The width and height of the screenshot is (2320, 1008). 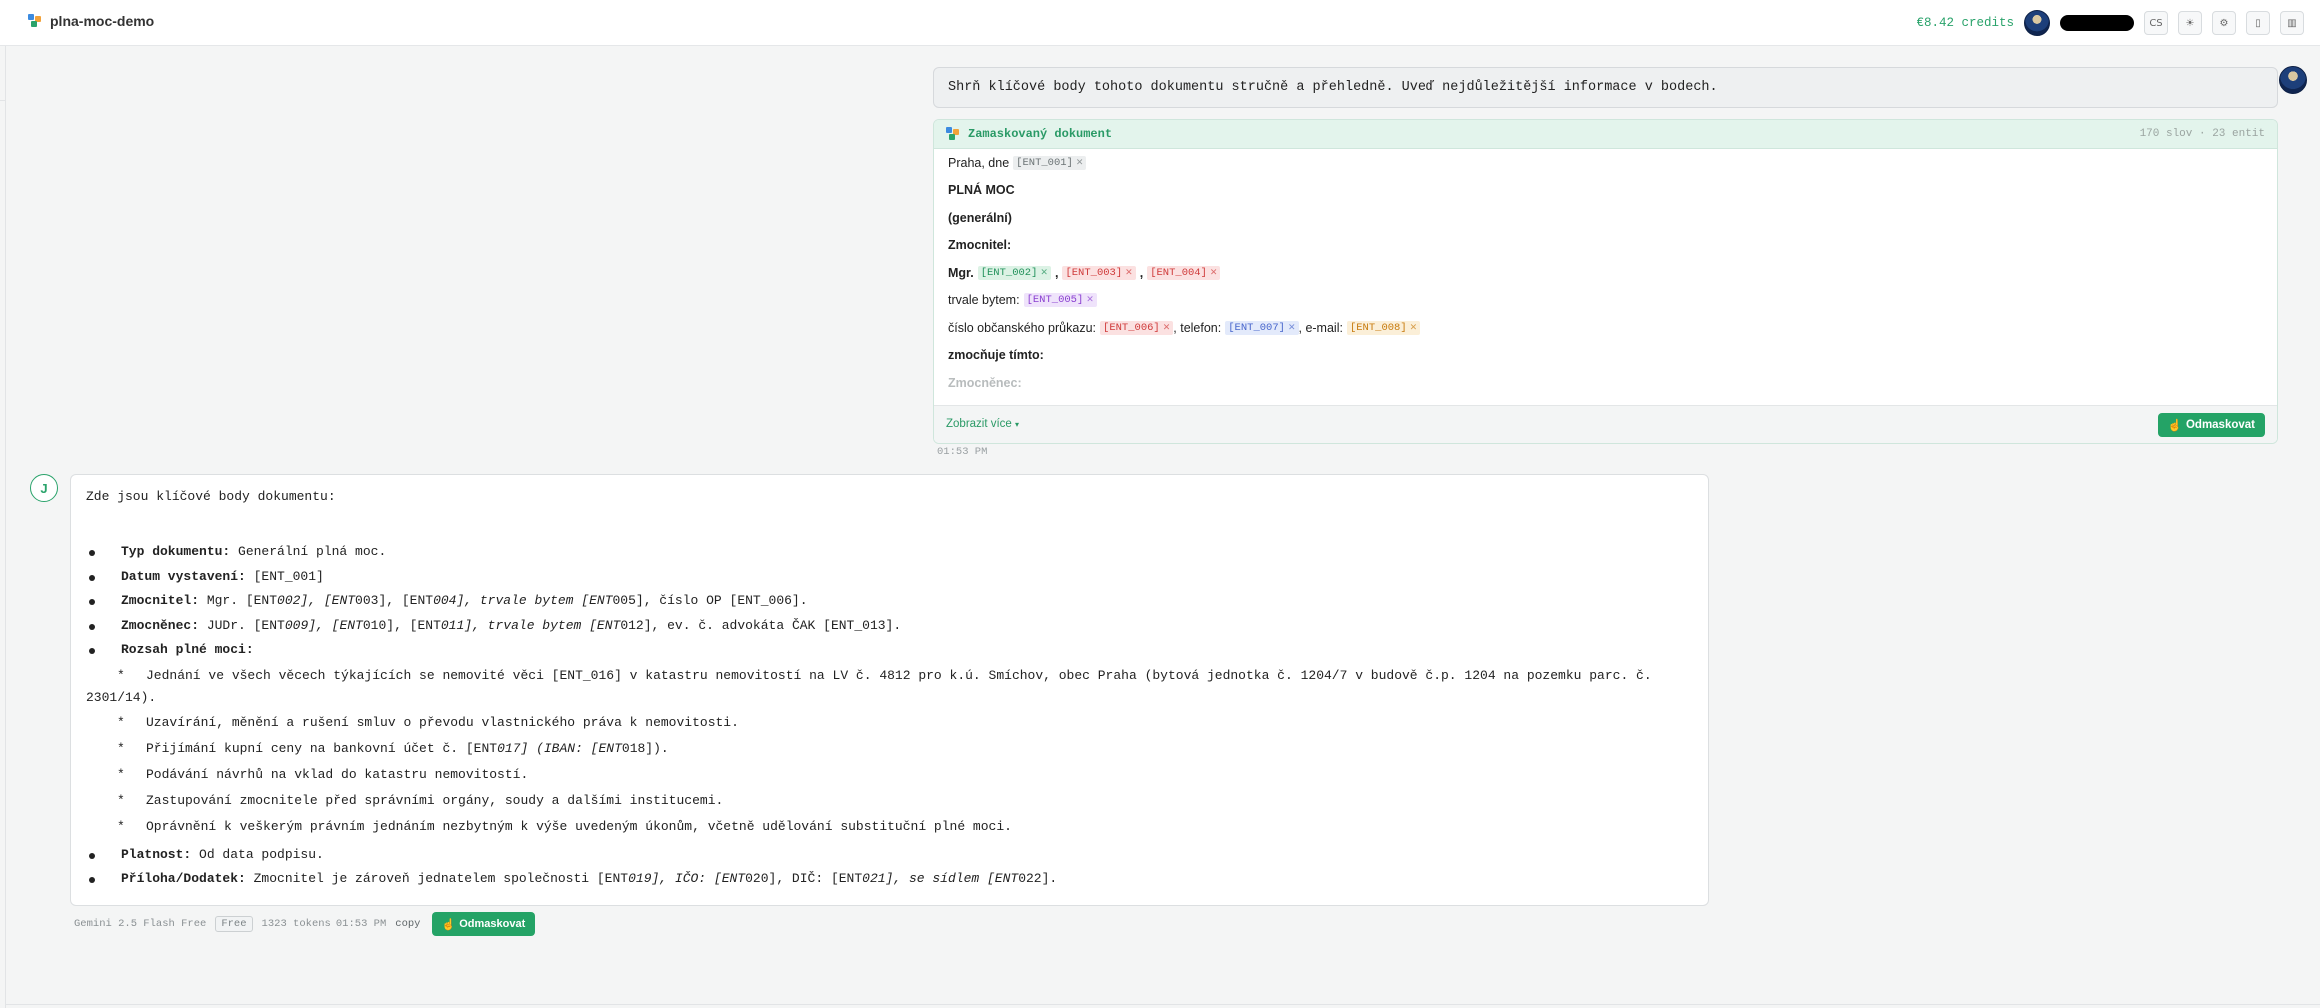 I want to click on entity-tag: [ENT_002] ✕, so click(x=1014, y=272).